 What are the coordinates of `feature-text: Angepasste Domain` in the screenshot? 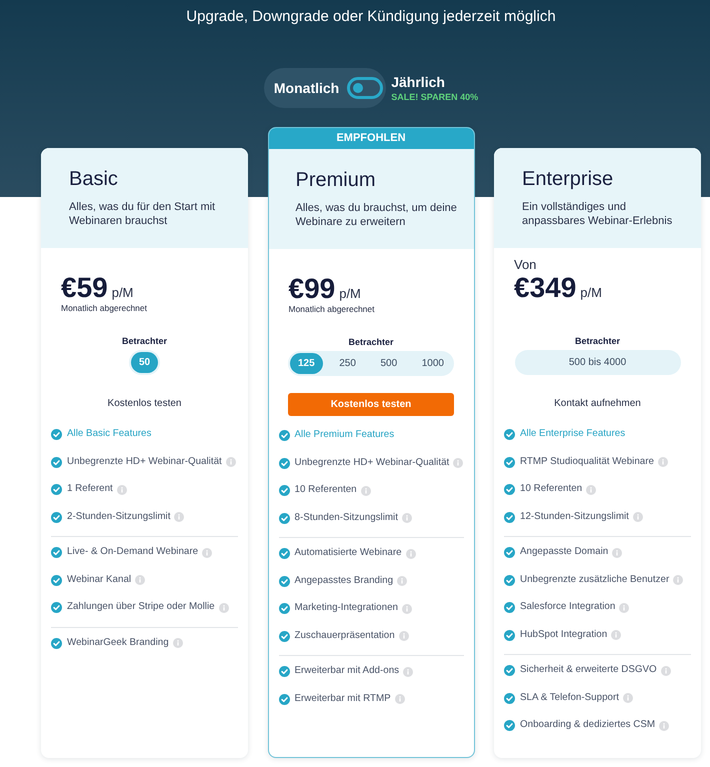 It's located at (564, 552).